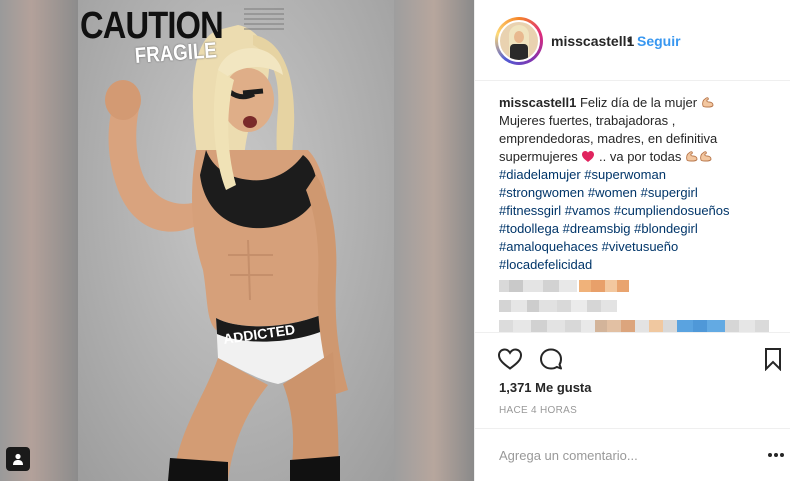 This screenshot has width=790, height=481. I want to click on photo-blurred-backdrop-left, so click(39, 240).